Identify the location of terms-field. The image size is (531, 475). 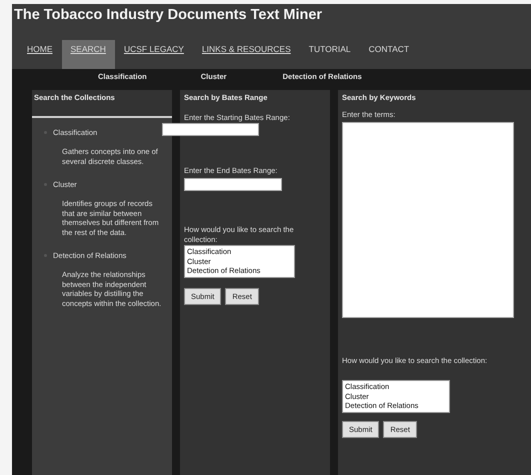
(428, 220).